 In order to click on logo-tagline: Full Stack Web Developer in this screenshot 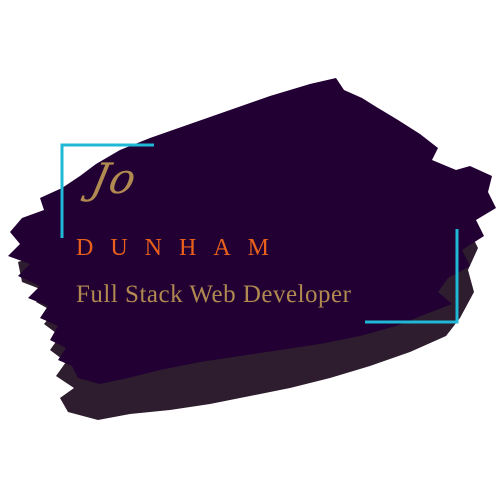, I will do `click(214, 294)`.